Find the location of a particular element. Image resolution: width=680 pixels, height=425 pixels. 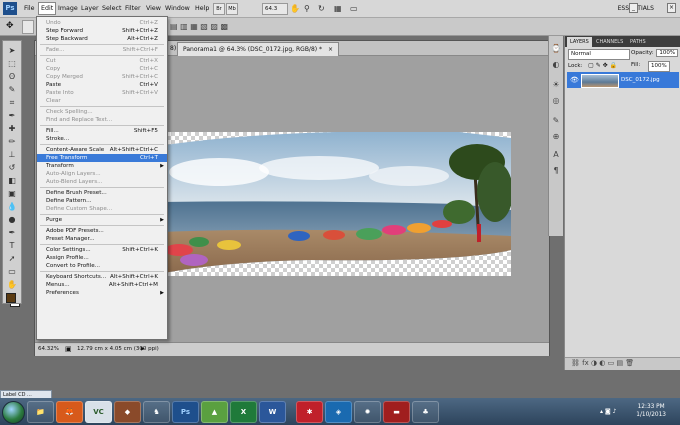

menu-item-color-settings: Color Settings... Shift+Ctrl+K is located at coordinates (102, 250).